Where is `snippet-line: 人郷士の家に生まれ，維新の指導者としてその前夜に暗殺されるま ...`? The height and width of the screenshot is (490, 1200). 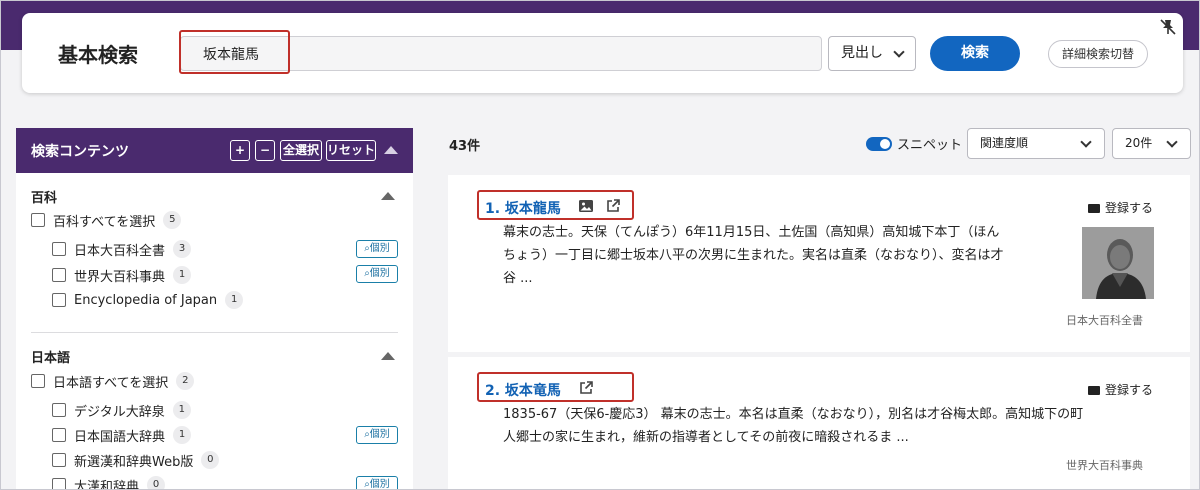
snippet-line: 人郷士の家に生まれ，維新の指導者としてその前夜に暗殺されるま ... is located at coordinates (706, 437).